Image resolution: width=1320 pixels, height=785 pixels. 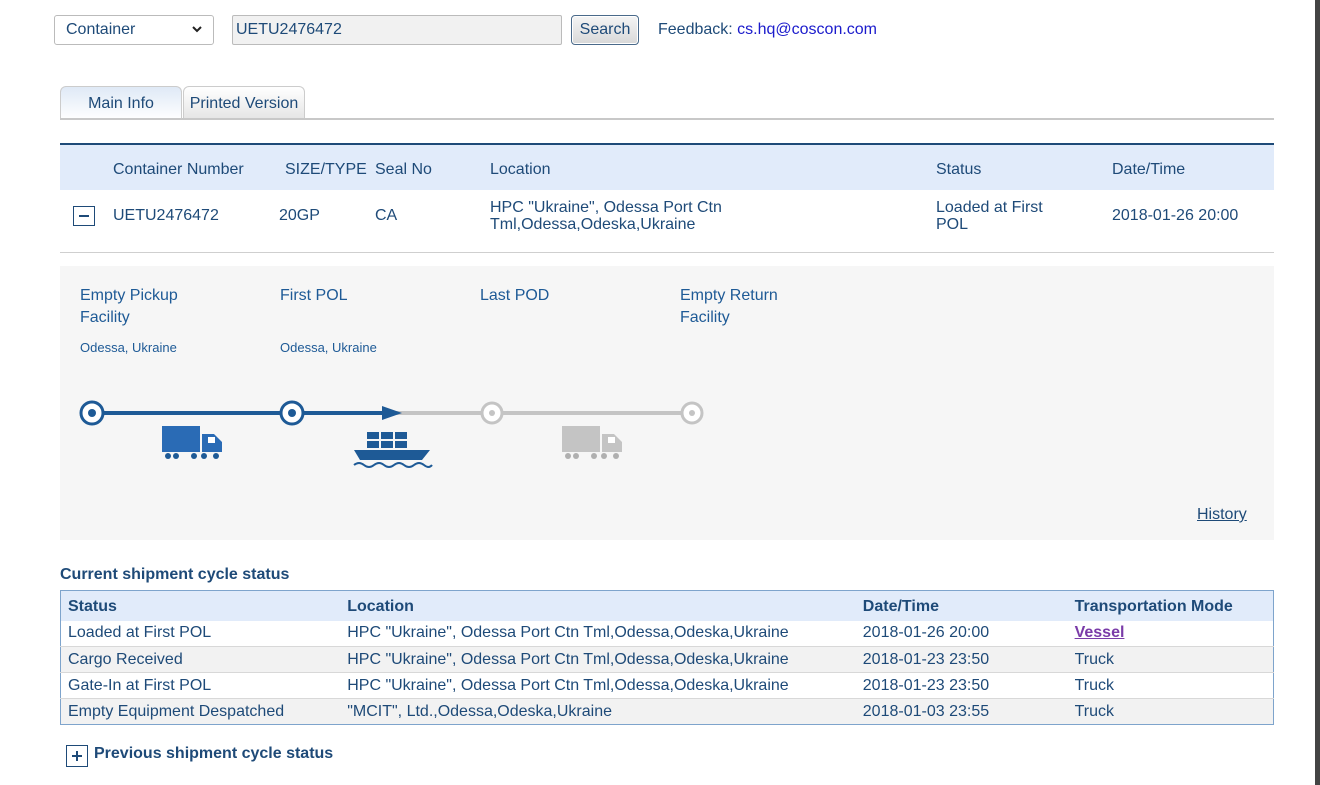 What do you see at coordinates (150, 307) in the screenshot?
I see `stage-empty-pickup: Empty Pickup Facility` at bounding box center [150, 307].